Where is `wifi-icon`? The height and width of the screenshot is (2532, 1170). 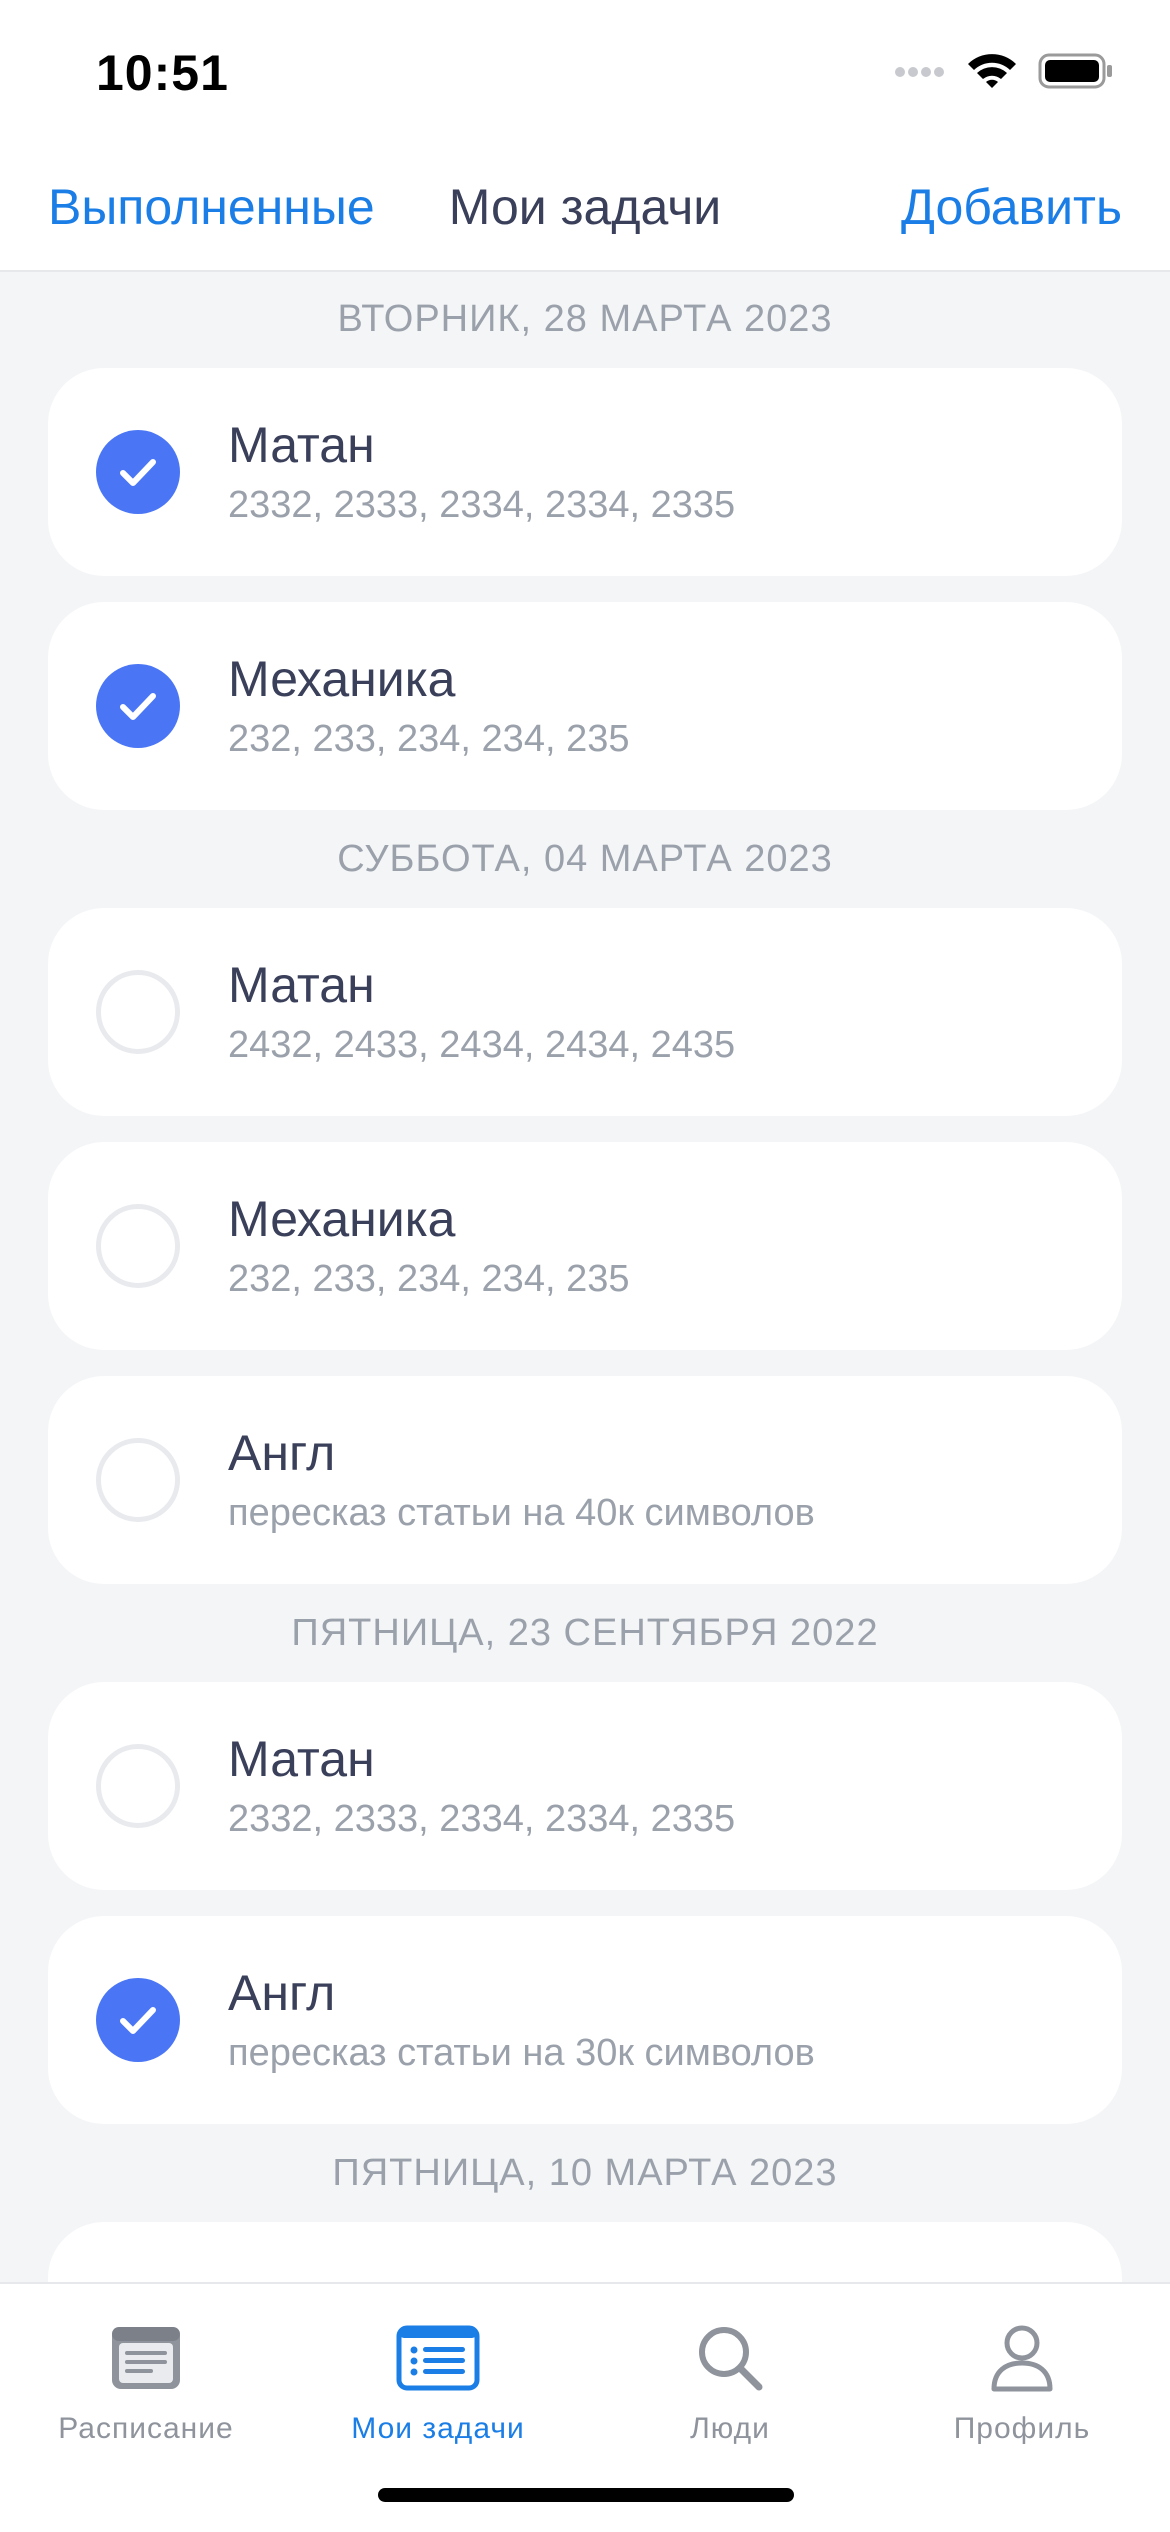
wifi-icon is located at coordinates (992, 73).